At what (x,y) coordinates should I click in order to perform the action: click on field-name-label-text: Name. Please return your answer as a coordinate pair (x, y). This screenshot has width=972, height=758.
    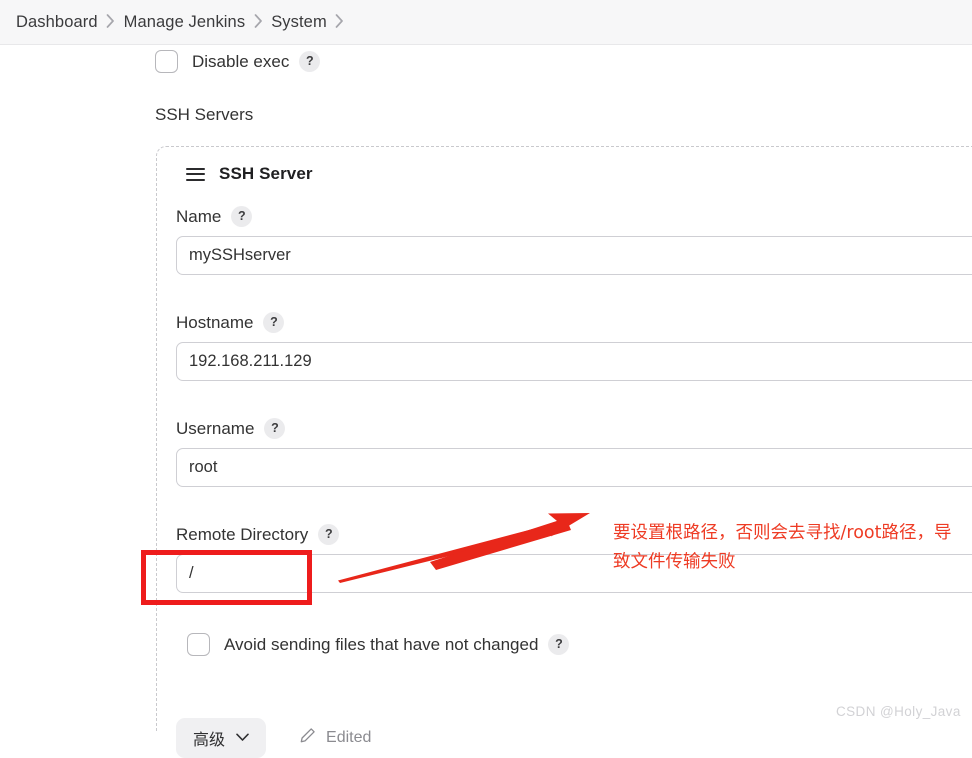
    Looking at the image, I should click on (199, 216).